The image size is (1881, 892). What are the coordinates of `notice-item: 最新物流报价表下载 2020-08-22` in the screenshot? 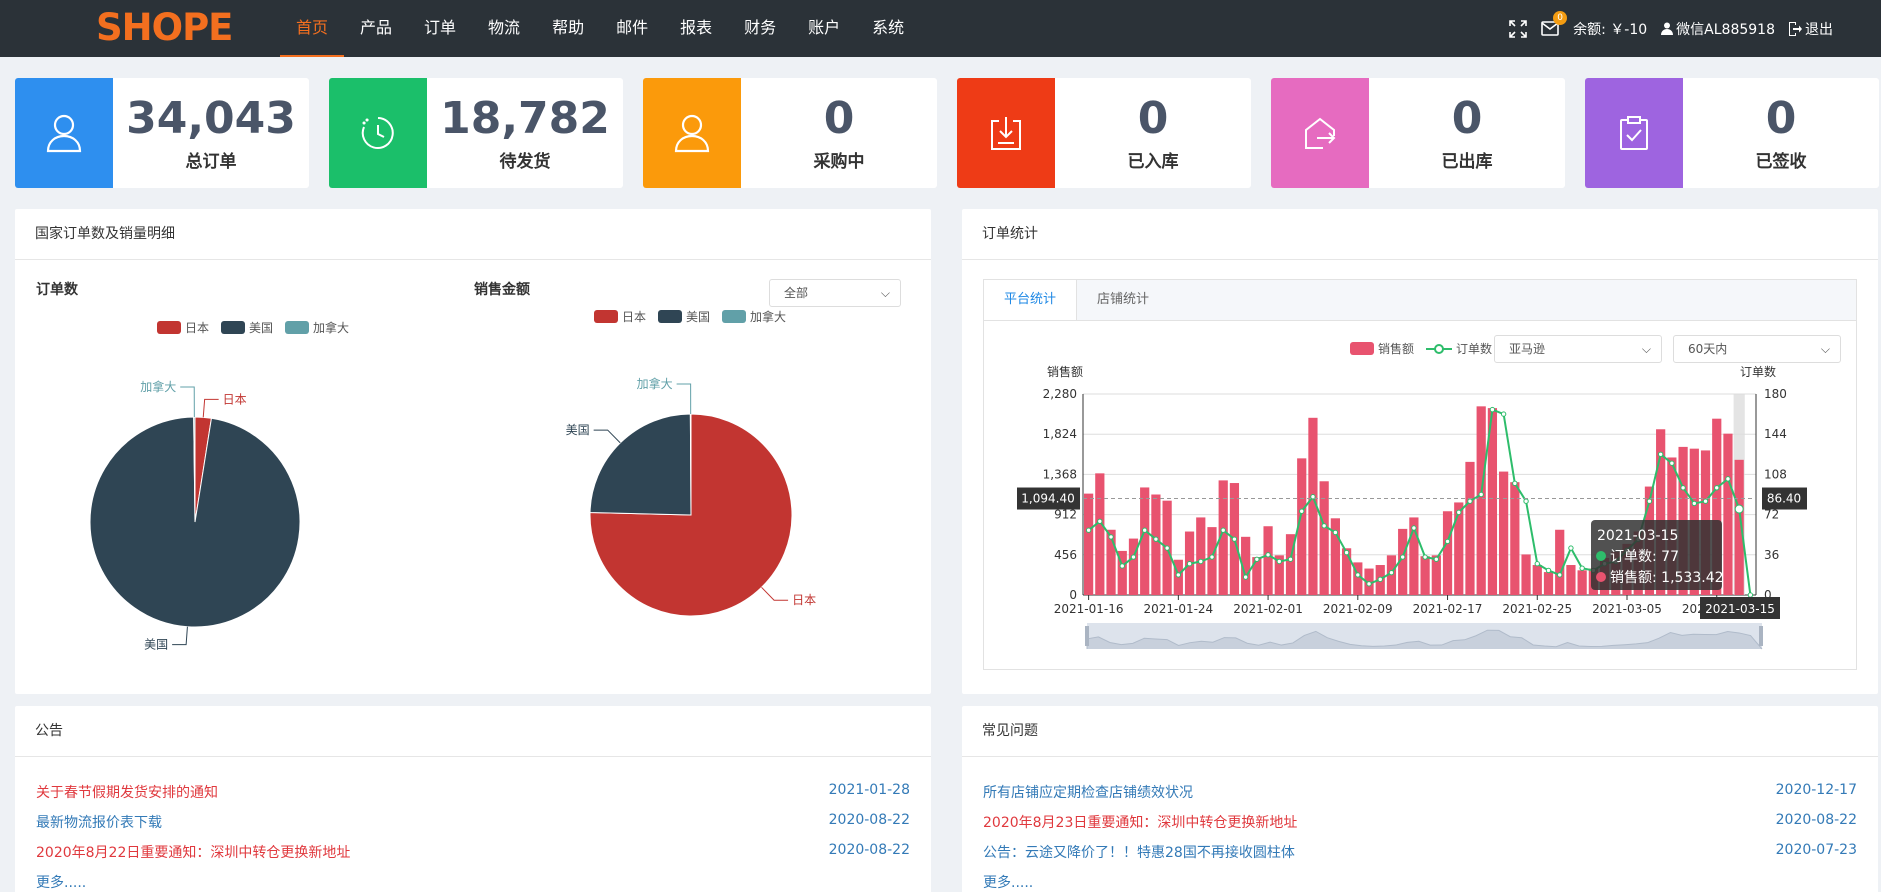 It's located at (473, 827).